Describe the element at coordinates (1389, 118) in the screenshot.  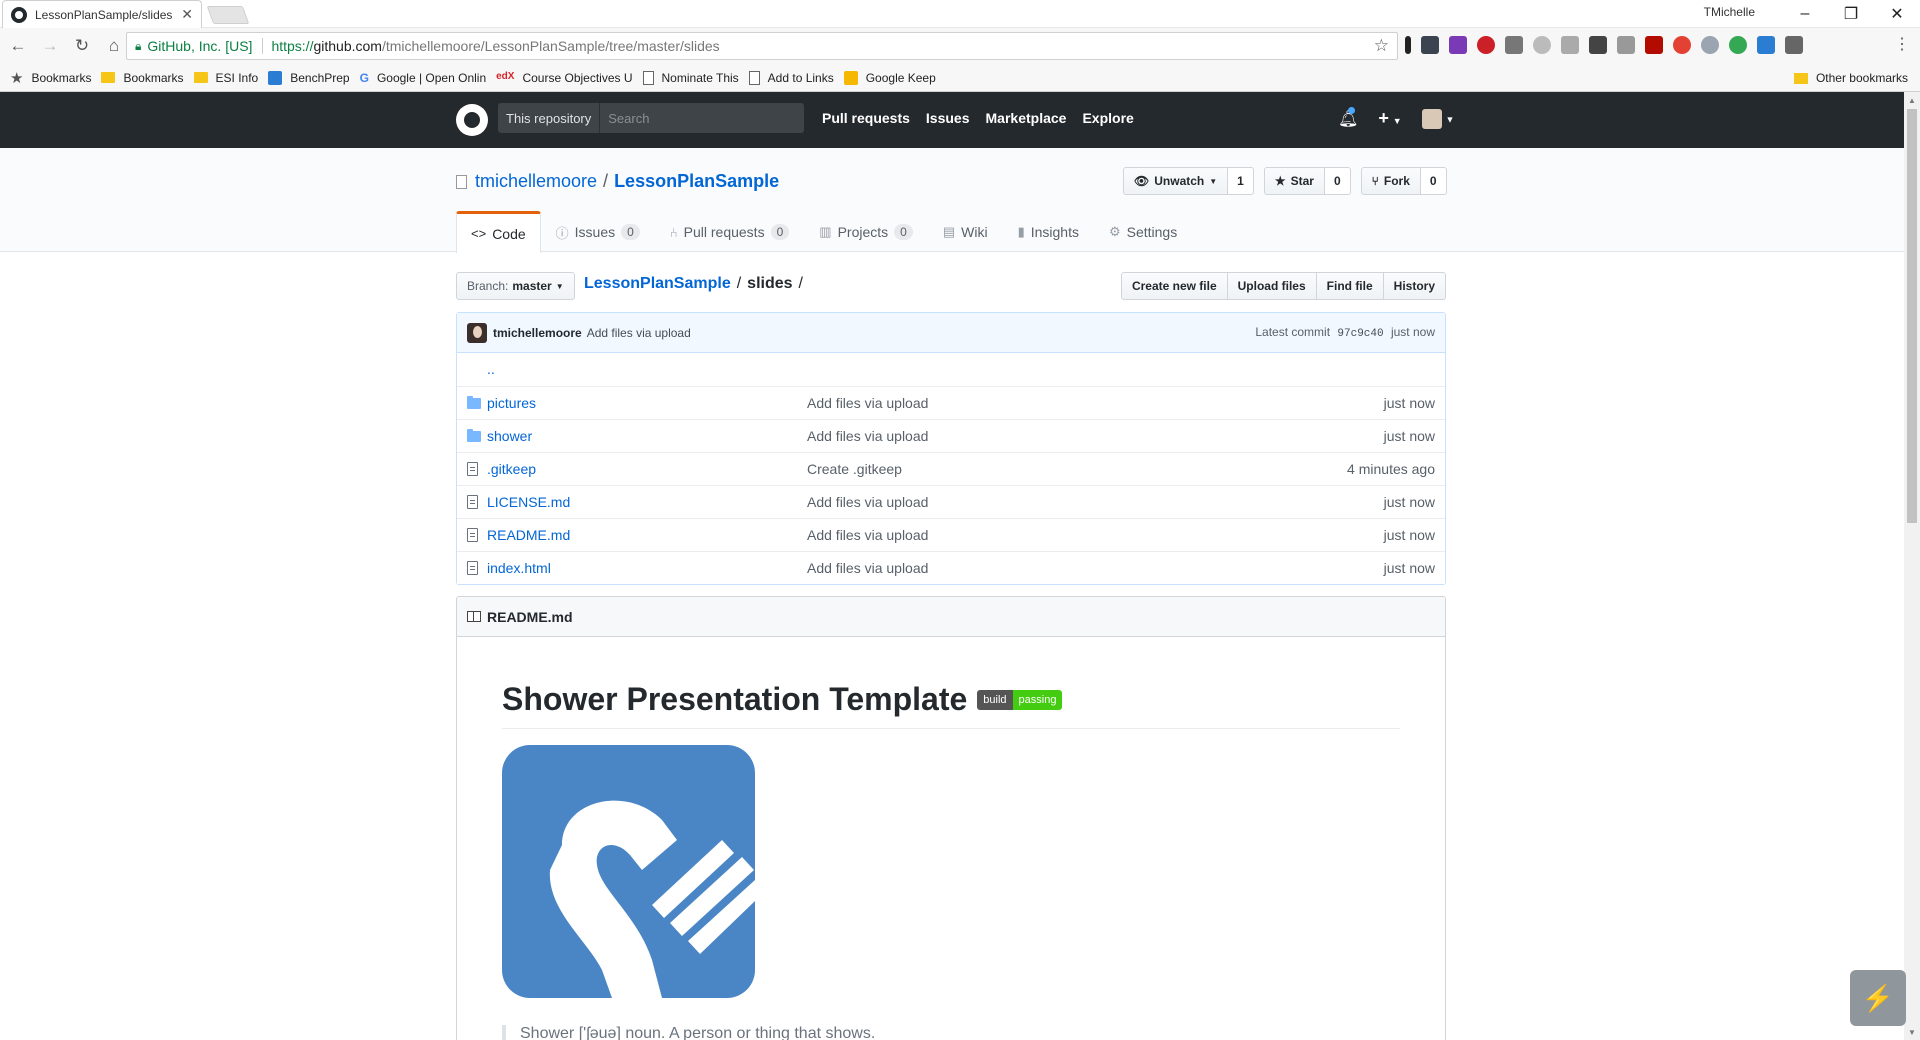
I see `create-new-dropdown: + ▼` at that location.